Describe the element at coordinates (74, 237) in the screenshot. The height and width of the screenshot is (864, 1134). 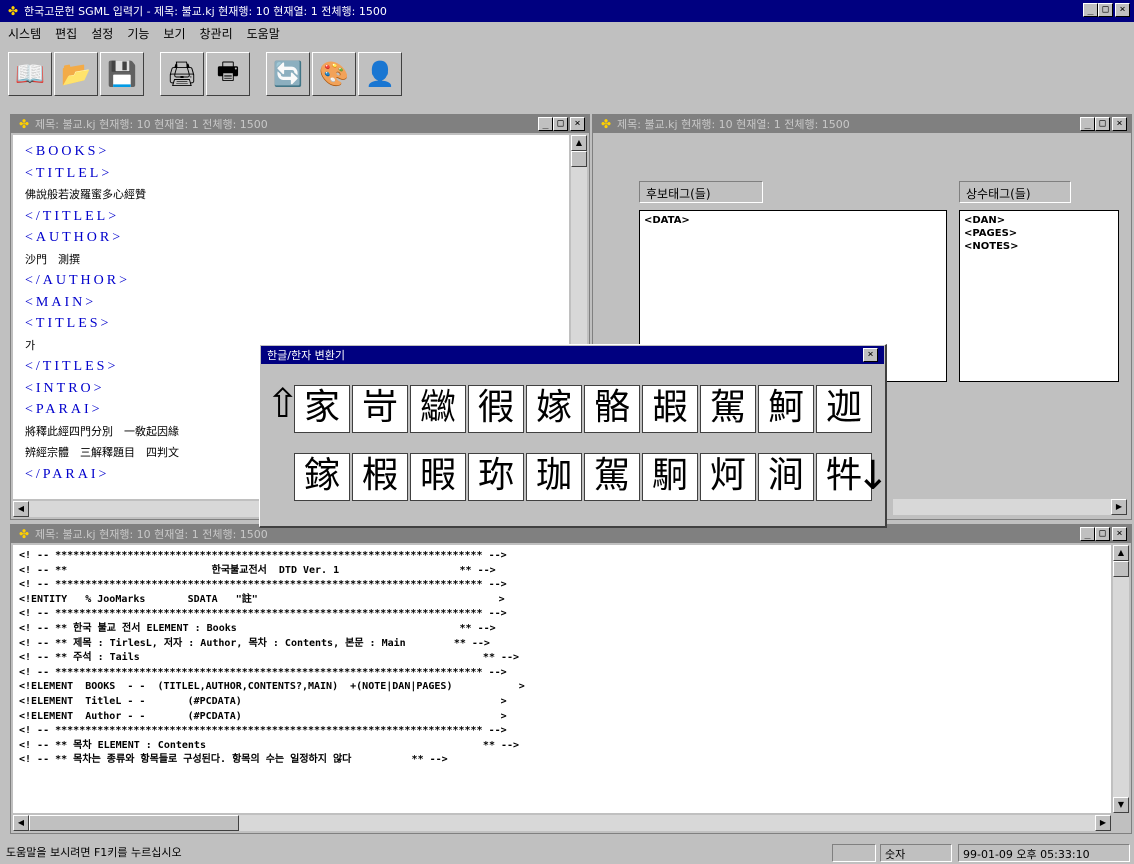
I see `code-line: <AUTHOR>` at that location.